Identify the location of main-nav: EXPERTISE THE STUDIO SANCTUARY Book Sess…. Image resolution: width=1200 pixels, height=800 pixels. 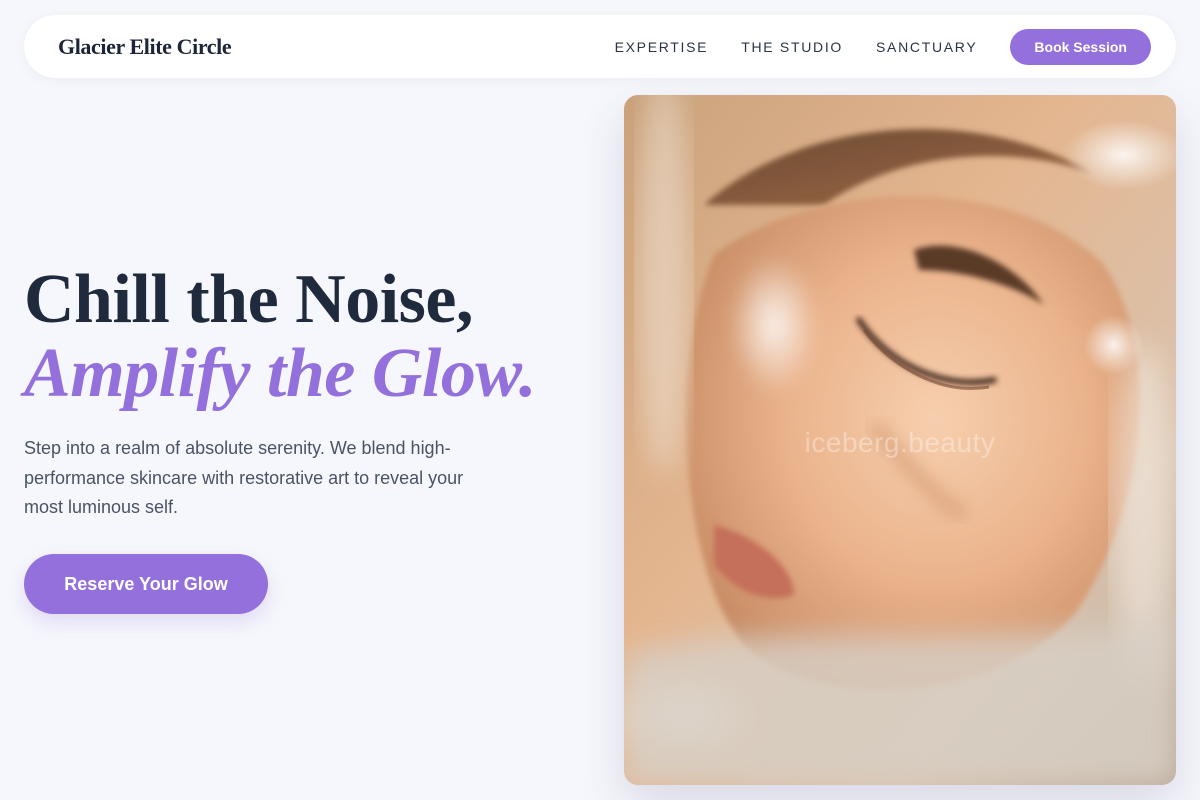
(883, 46).